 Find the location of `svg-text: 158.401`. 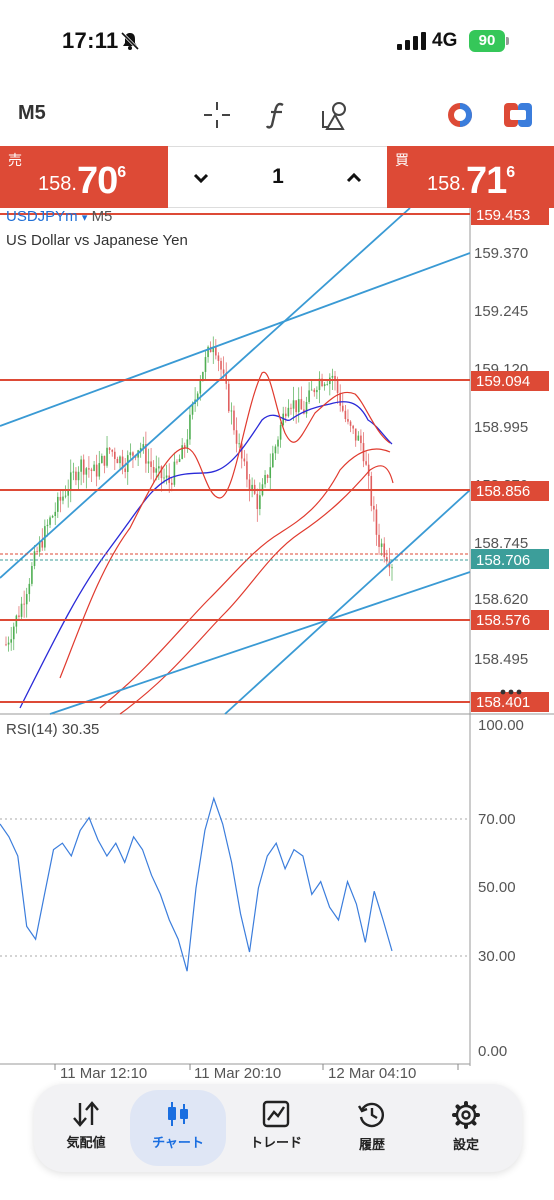

svg-text: 158.401 is located at coordinates (503, 702).